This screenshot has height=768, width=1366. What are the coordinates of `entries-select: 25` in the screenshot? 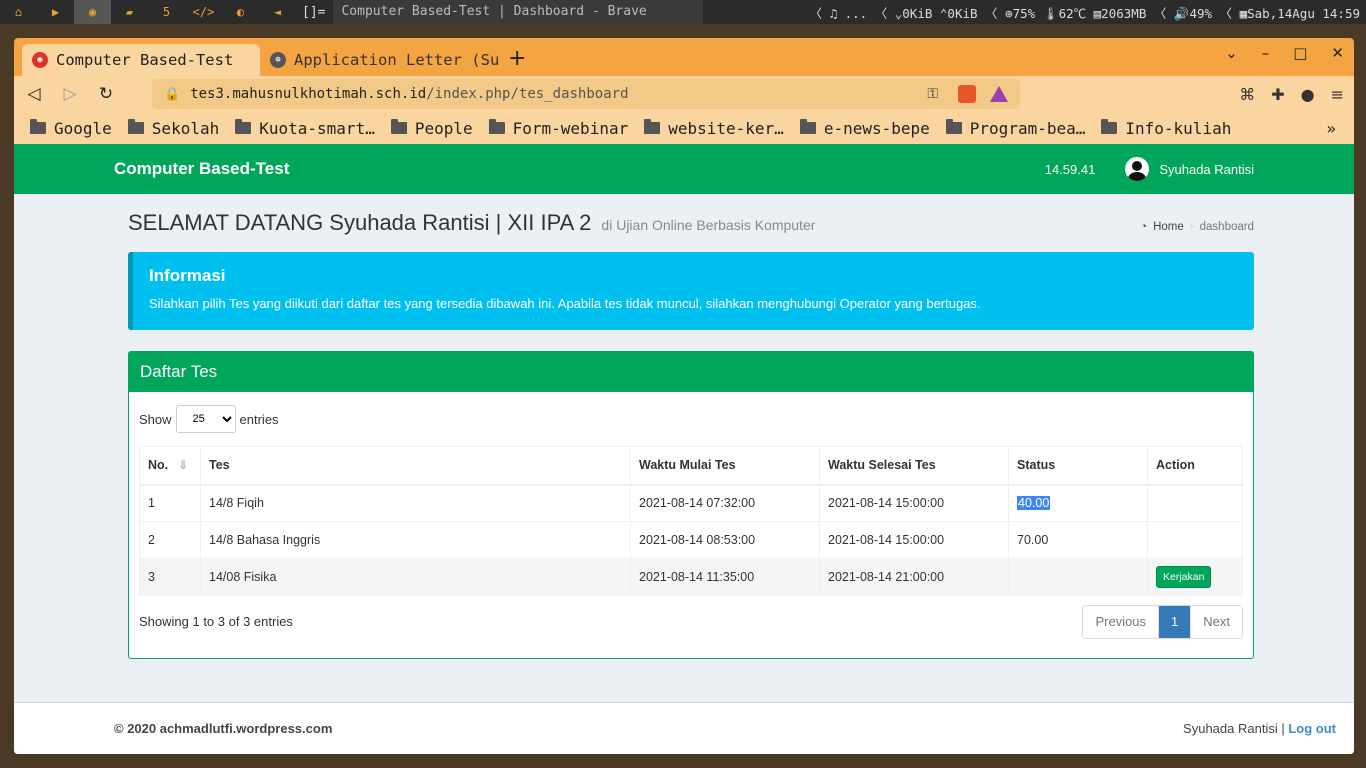 It's located at (205, 419).